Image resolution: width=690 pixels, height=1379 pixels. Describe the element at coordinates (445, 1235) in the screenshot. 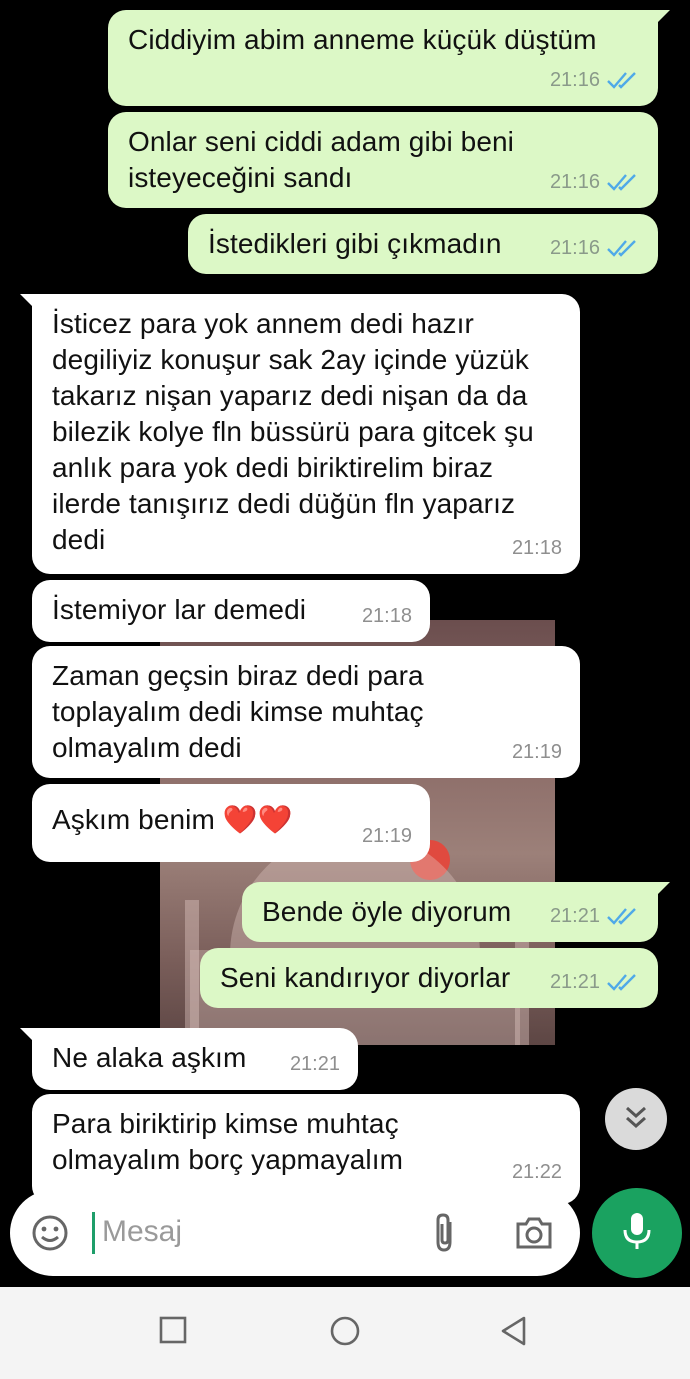

I see `attach-icon` at that location.